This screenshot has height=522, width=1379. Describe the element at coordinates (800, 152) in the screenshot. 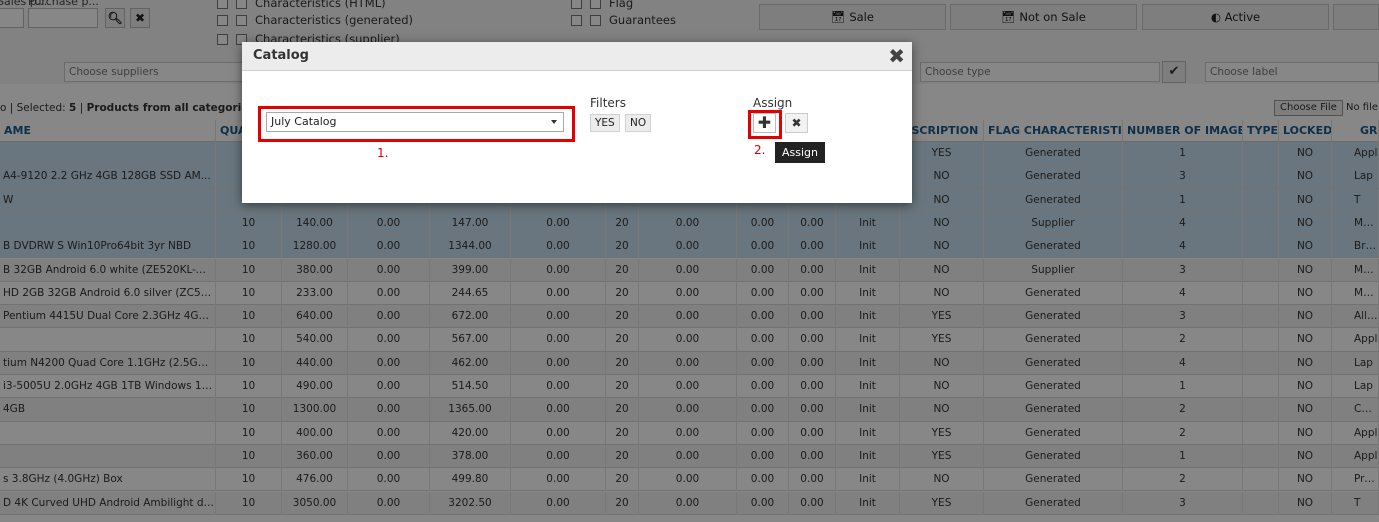

I see `assign-tooltip: Assign` at that location.